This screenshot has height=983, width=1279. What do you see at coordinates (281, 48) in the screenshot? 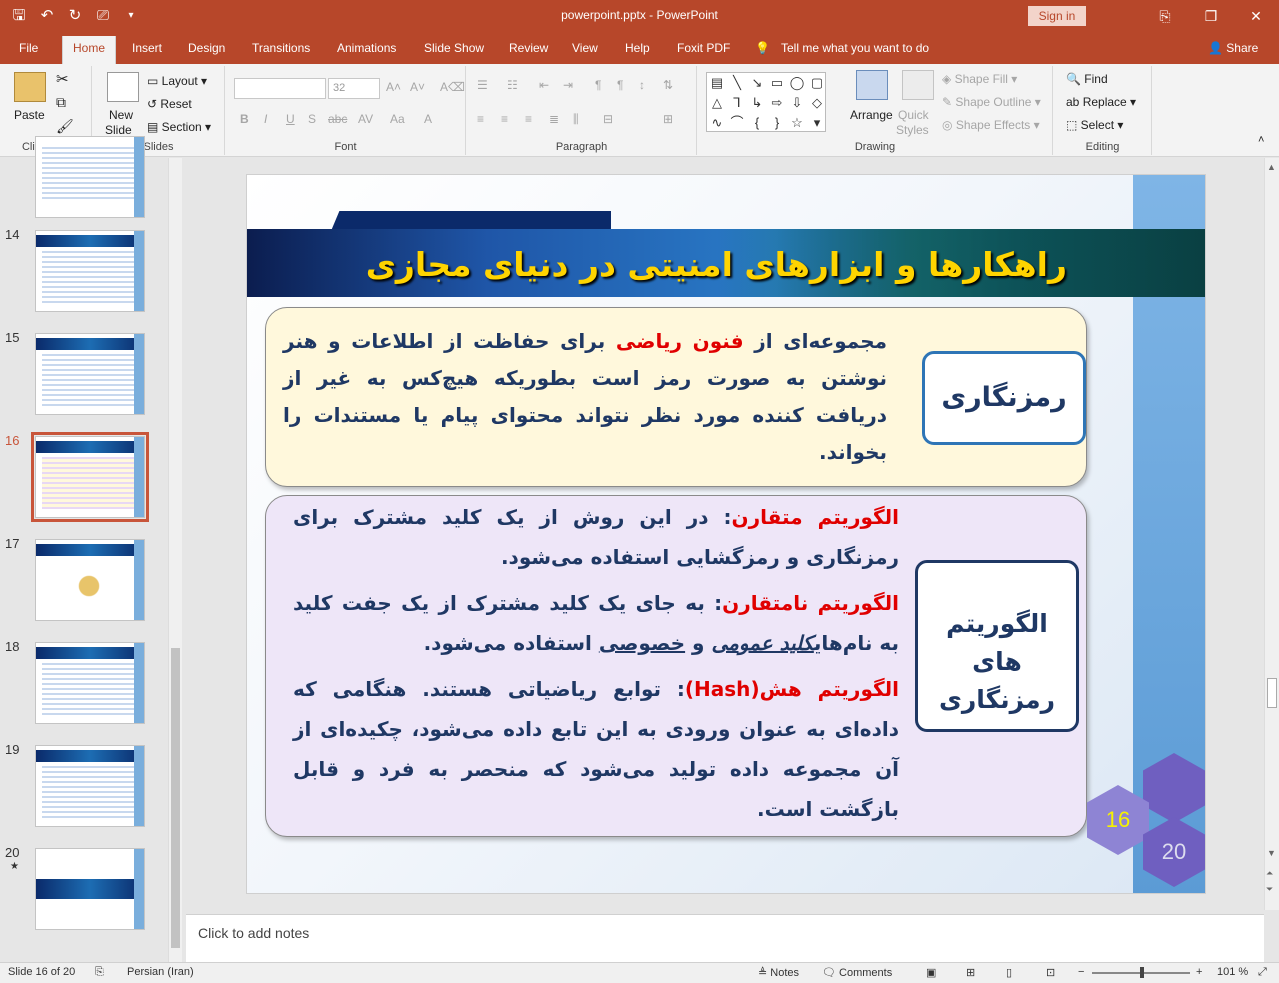
I see `tab-transitions: Transitions` at bounding box center [281, 48].